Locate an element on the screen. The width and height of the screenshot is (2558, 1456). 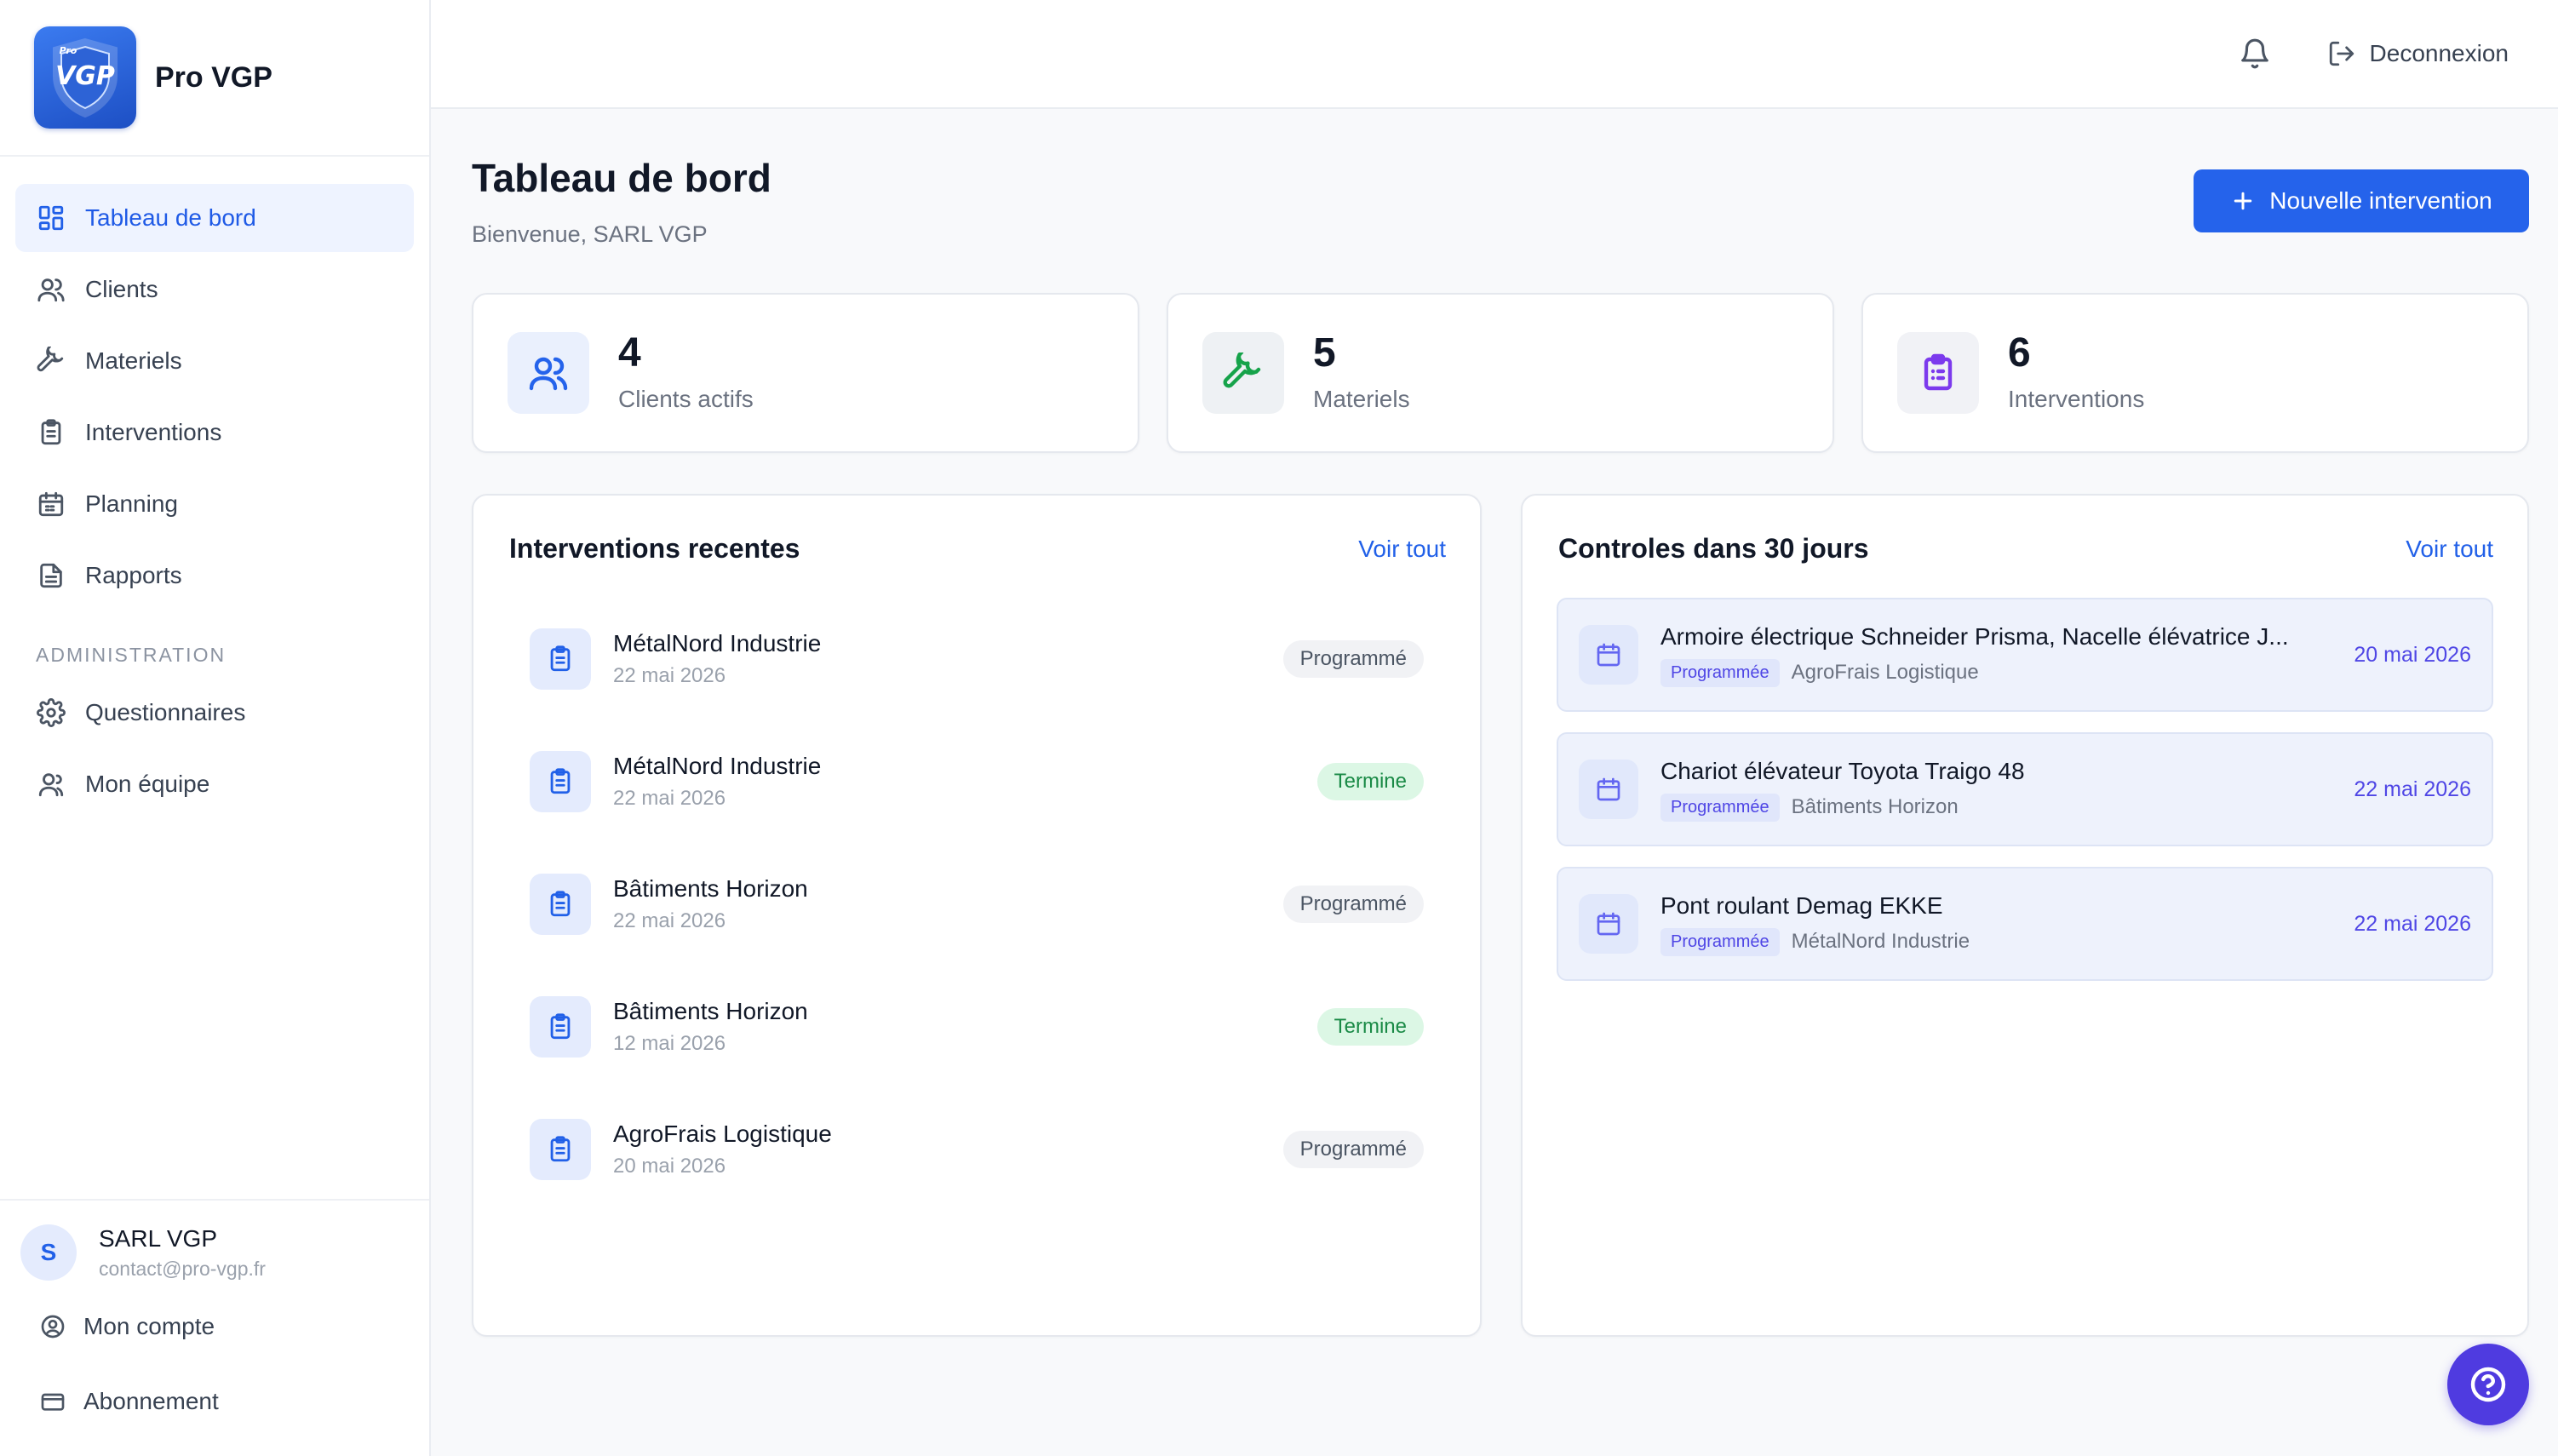
brand: VGP Pro Pro VGP is located at coordinates (215, 78).